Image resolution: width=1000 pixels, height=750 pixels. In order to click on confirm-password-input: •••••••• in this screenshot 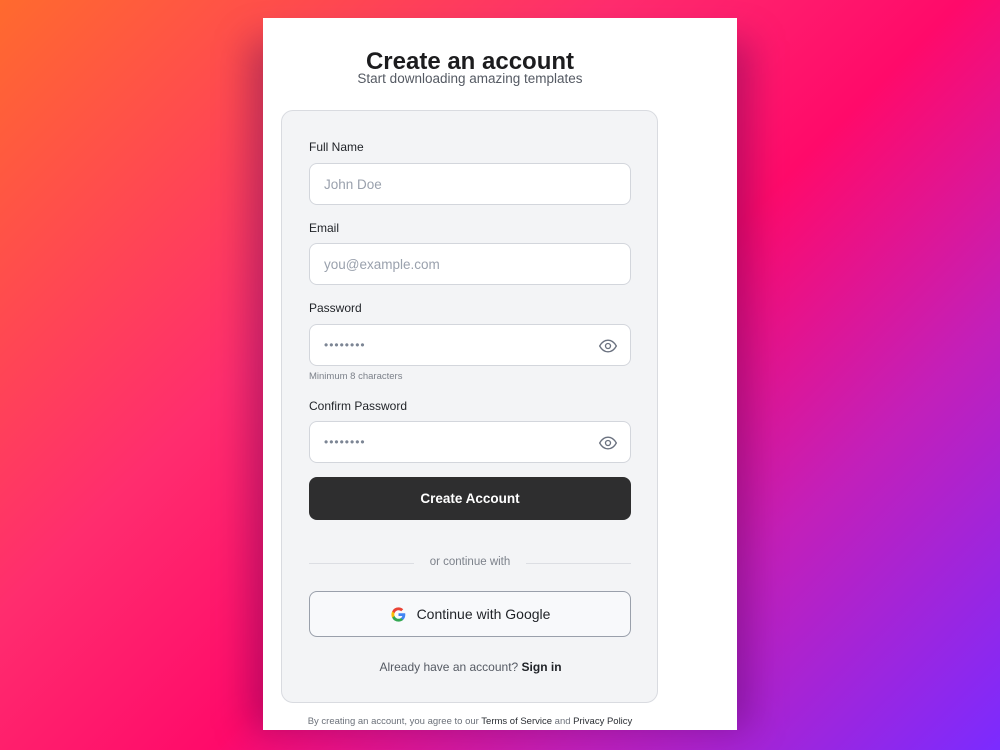, I will do `click(470, 442)`.